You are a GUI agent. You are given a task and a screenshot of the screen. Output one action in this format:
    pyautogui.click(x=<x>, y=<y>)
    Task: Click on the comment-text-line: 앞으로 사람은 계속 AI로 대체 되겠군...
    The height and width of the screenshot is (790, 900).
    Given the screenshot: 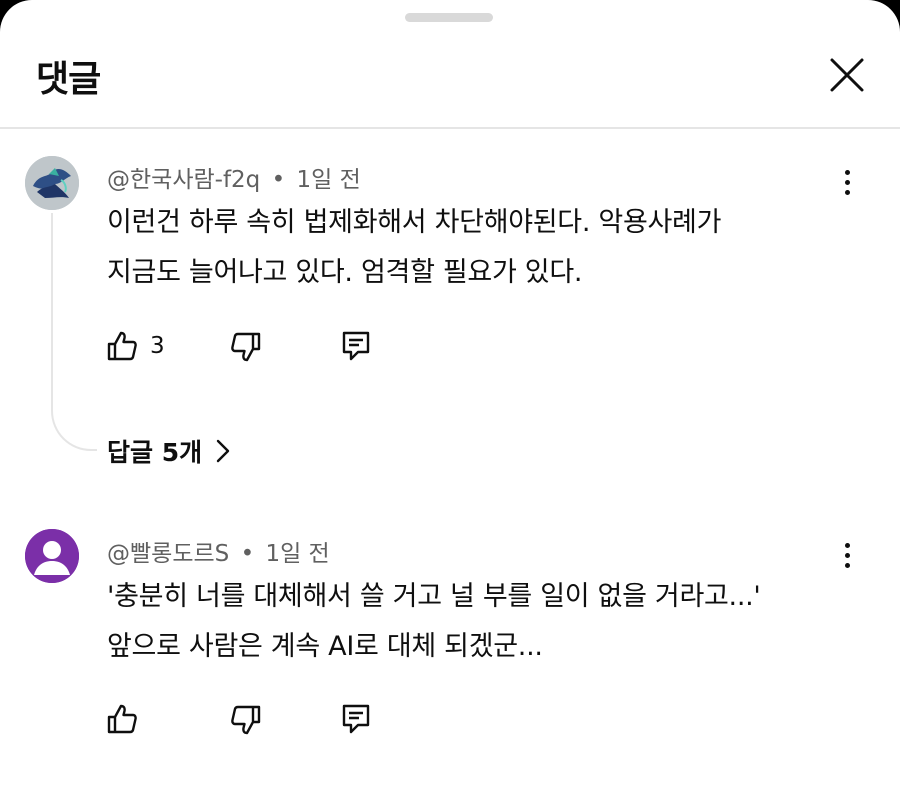 What is the action you would take?
    pyautogui.click(x=325, y=646)
    